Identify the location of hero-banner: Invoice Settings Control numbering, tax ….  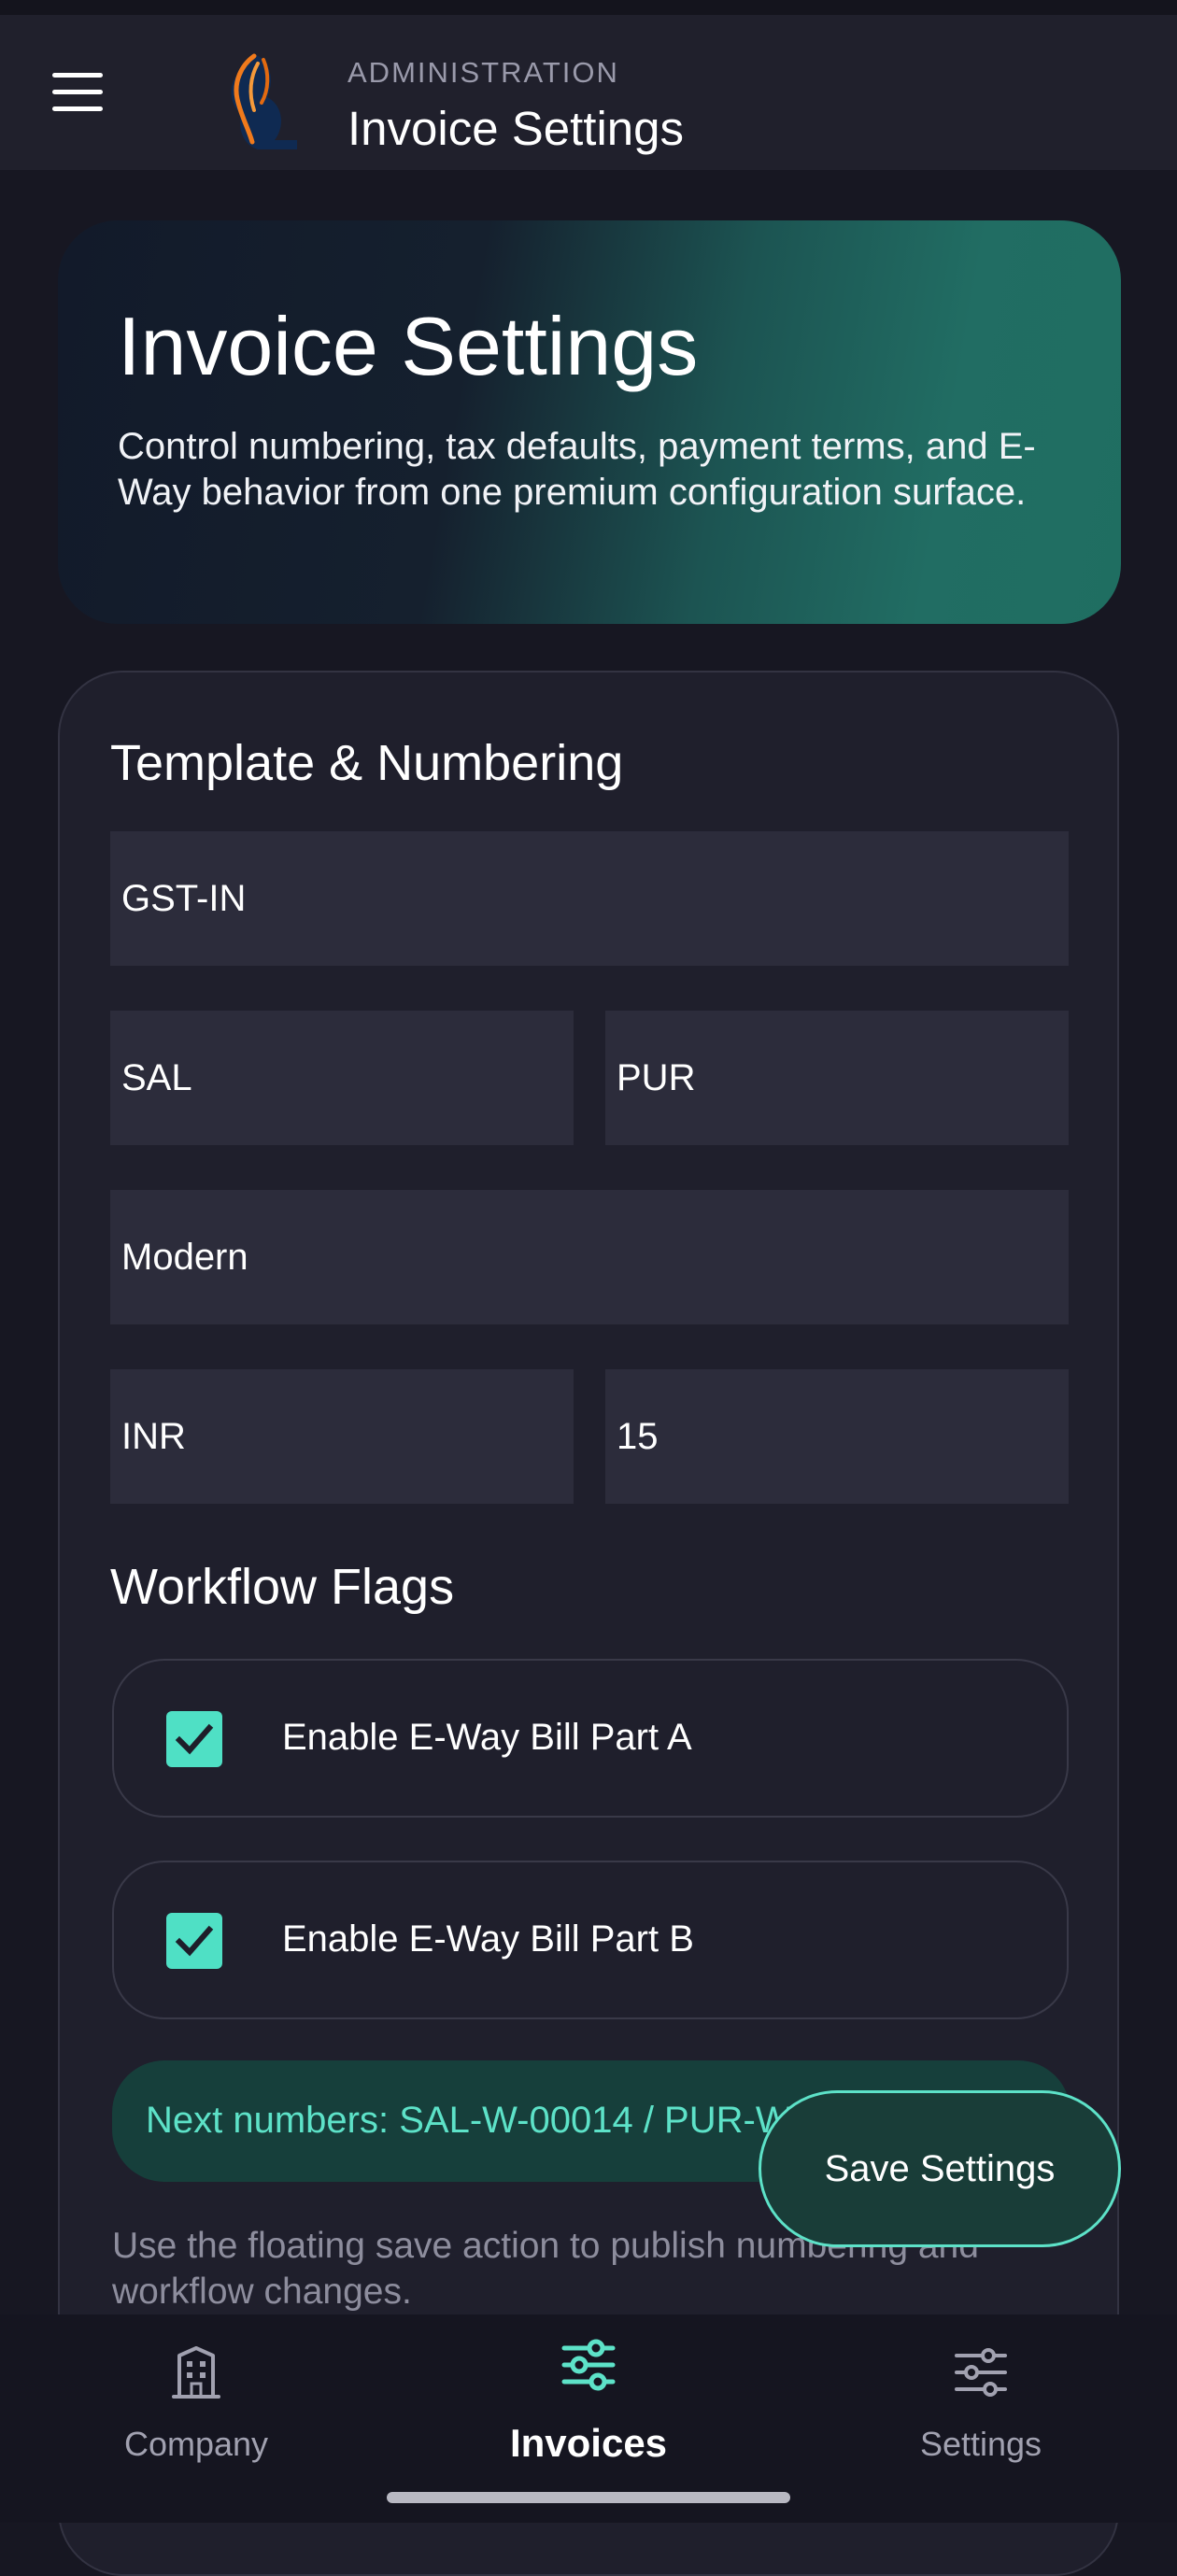
(590, 422).